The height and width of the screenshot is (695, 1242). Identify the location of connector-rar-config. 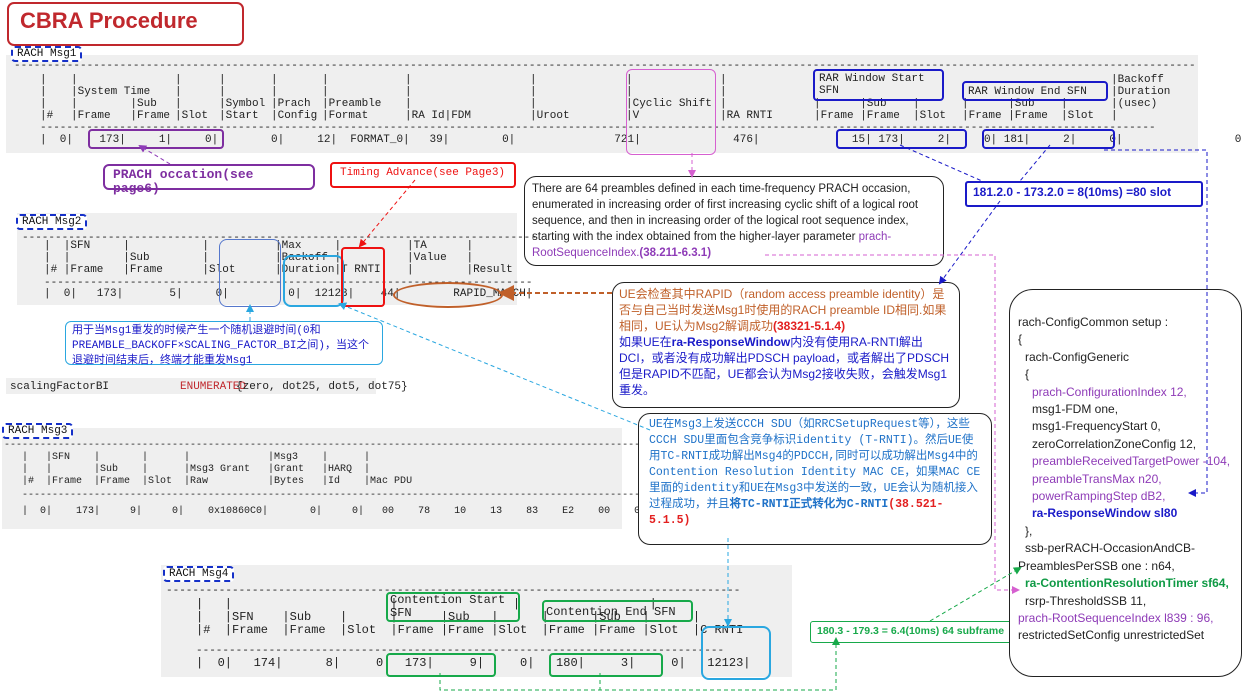
(1156, 323).